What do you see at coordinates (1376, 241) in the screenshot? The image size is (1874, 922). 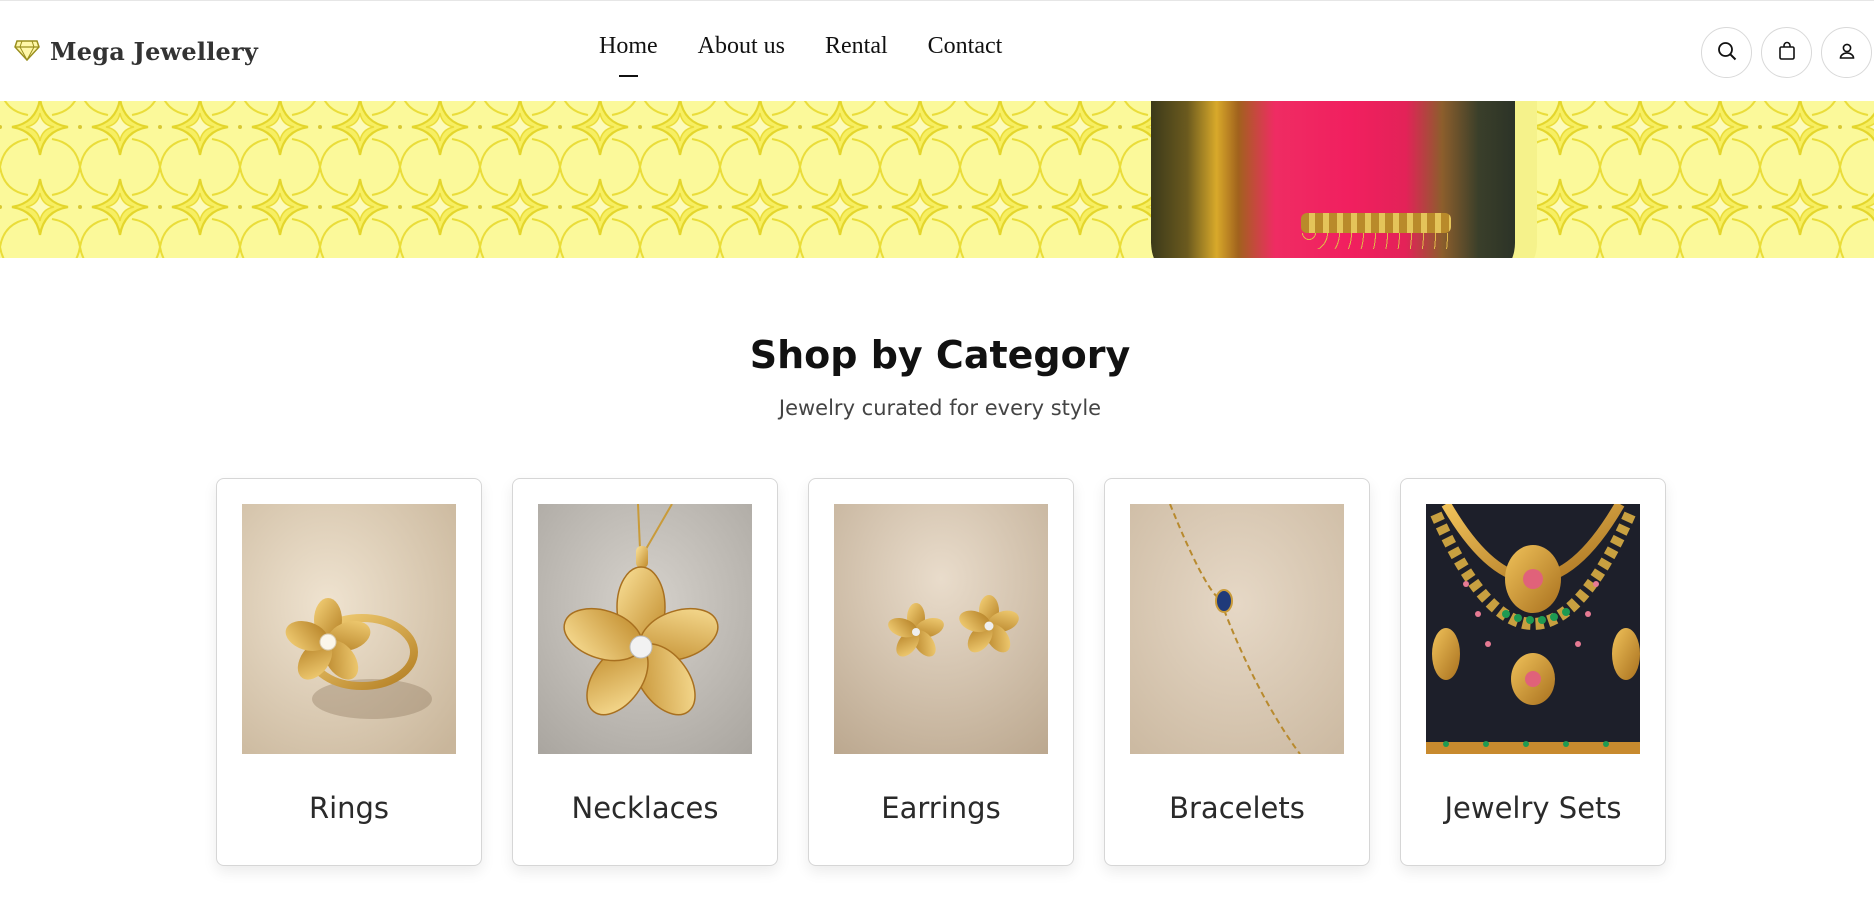 I see `belt-chains` at bounding box center [1376, 241].